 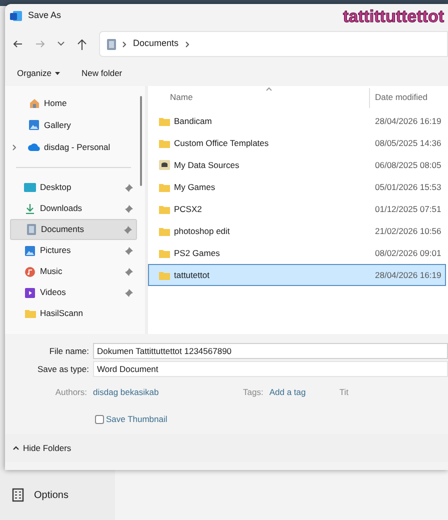 I want to click on checkbox, so click(x=99, y=419).